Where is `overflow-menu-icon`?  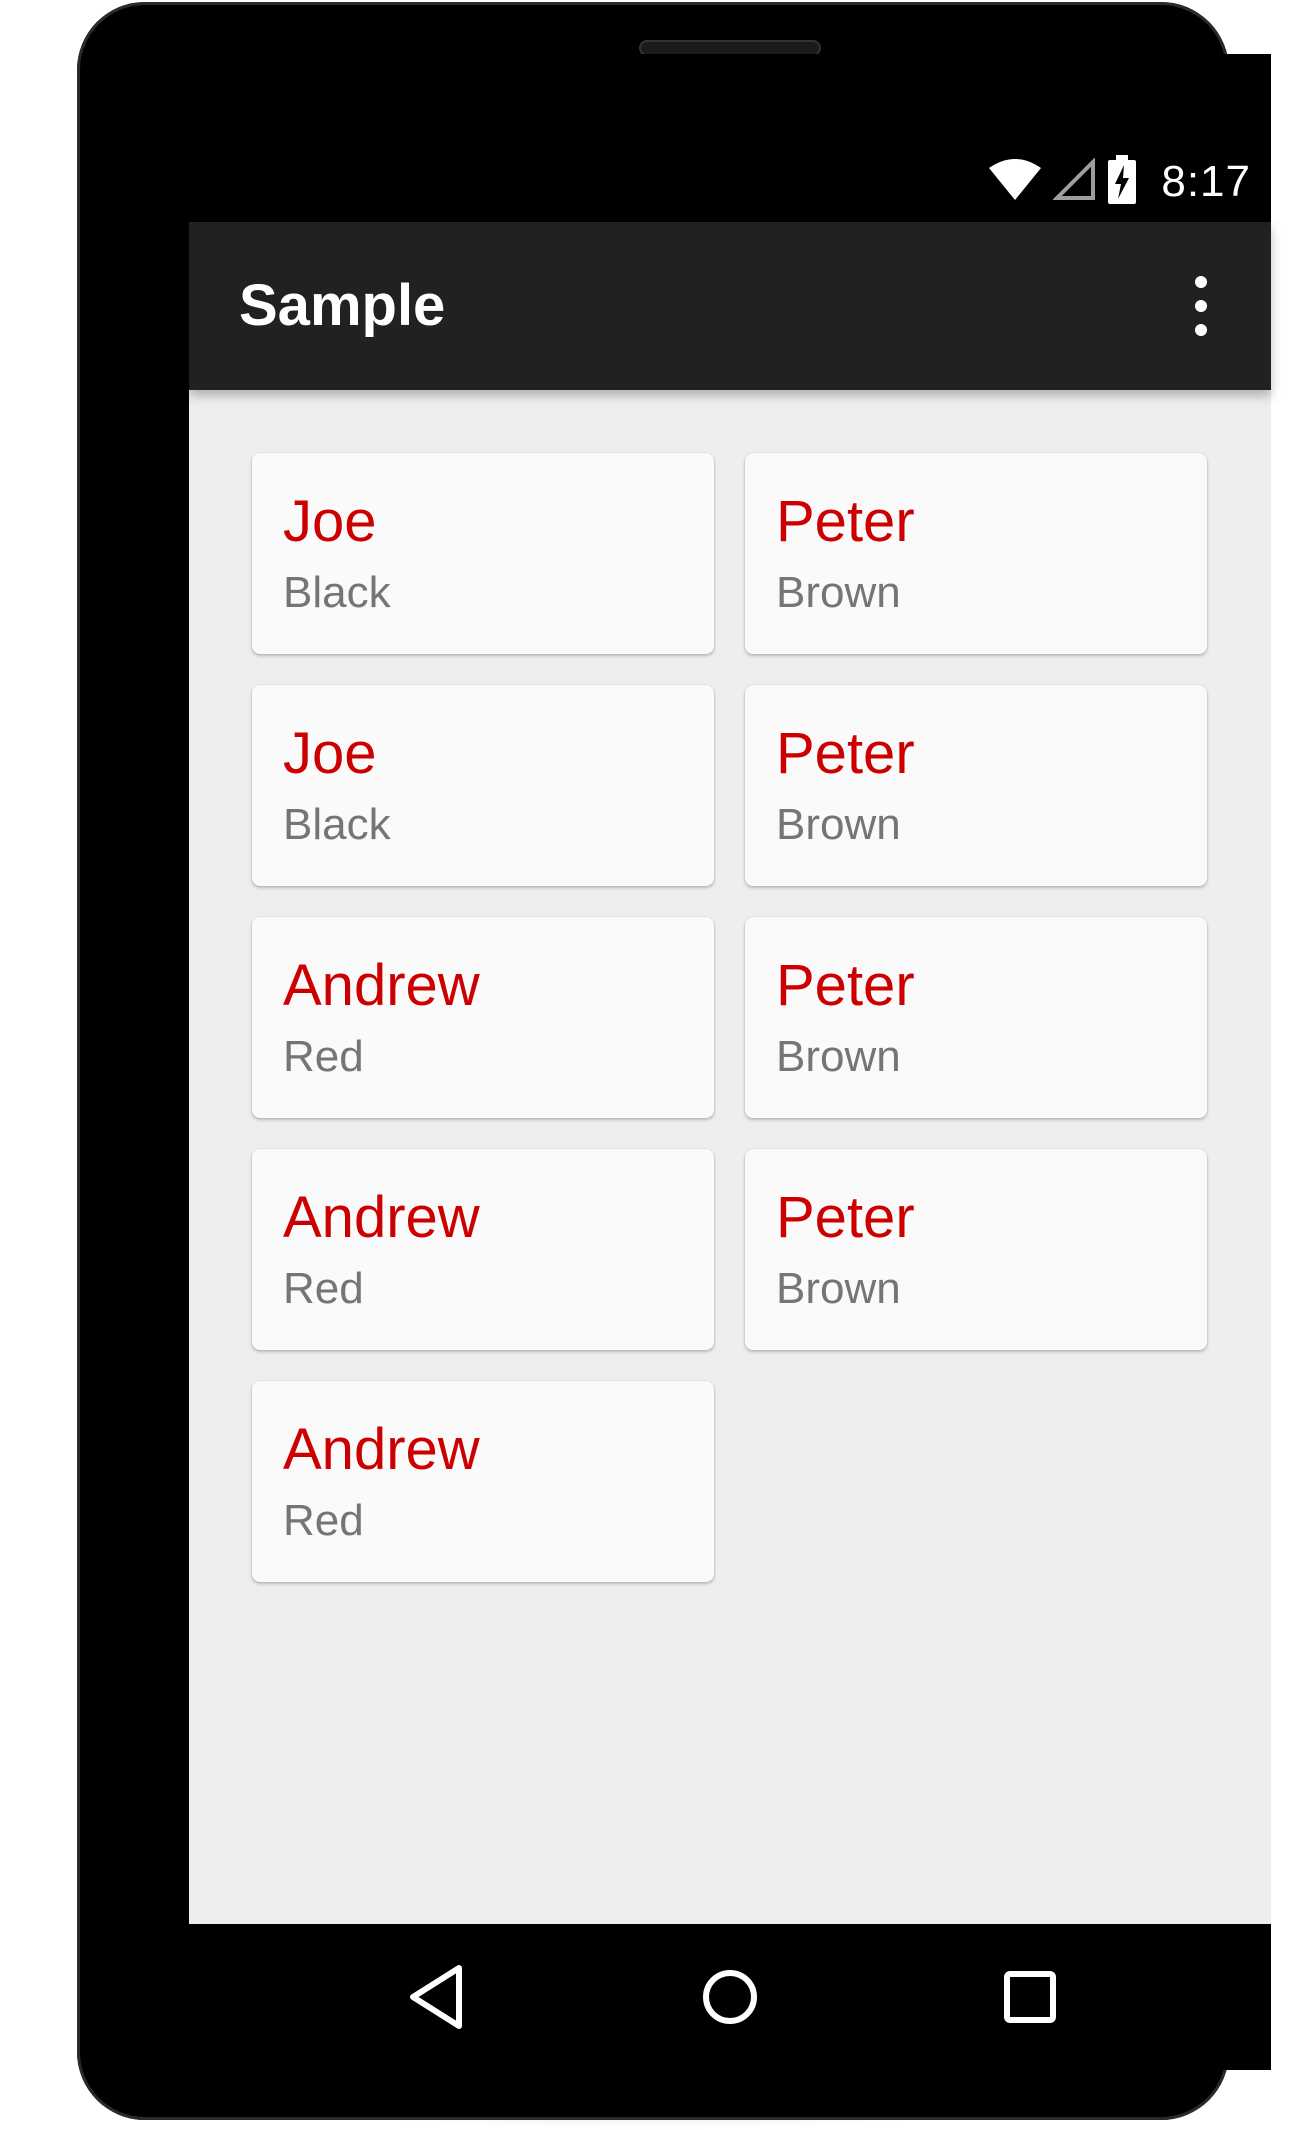 overflow-menu-icon is located at coordinates (1201, 306).